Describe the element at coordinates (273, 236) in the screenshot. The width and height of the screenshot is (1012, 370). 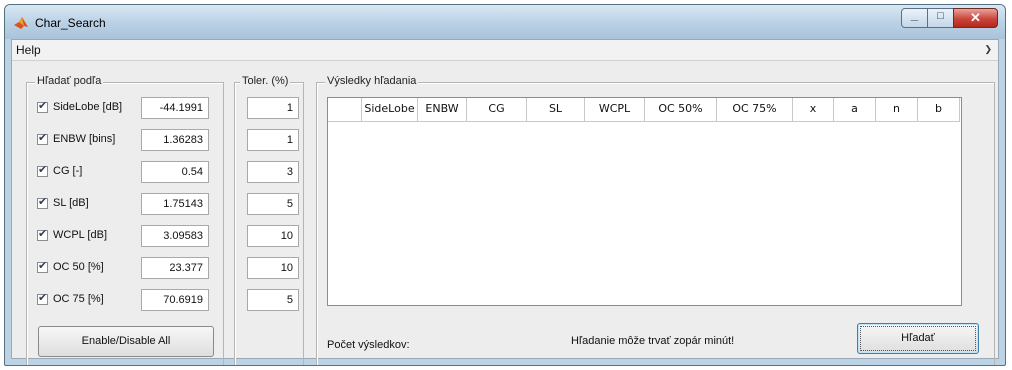
I see `wcpl-tolerance-field: 10` at that location.